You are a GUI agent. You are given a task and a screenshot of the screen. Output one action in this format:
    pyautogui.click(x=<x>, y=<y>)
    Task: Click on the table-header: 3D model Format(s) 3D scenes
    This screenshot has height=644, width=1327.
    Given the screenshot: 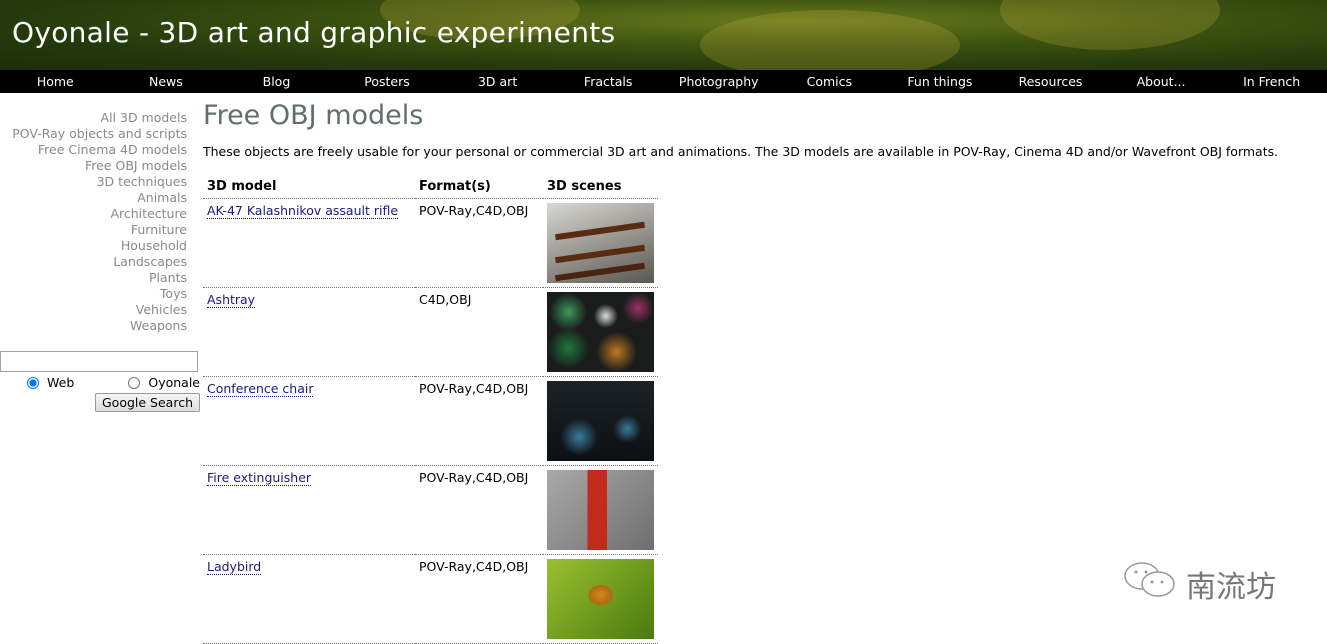 What is the action you would take?
    pyautogui.click(x=430, y=187)
    